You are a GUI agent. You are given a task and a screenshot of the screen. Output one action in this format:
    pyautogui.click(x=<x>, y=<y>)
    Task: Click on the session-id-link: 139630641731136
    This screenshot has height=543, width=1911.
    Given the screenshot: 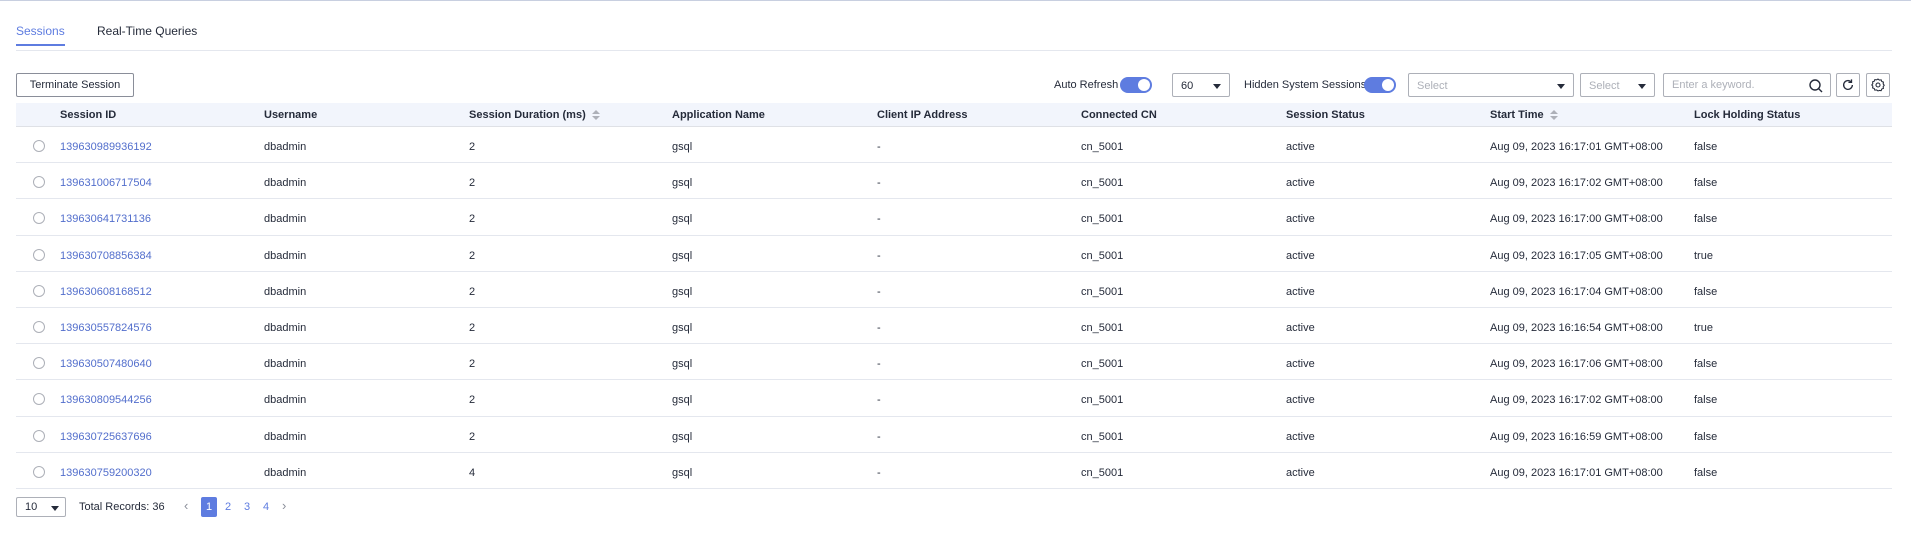 What is the action you would take?
    pyautogui.click(x=105, y=219)
    